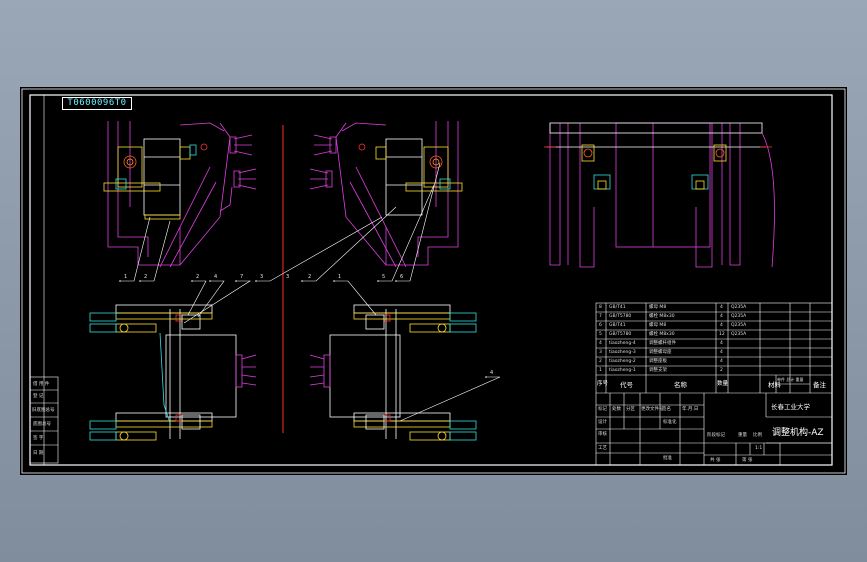 The width and height of the screenshot is (867, 562). I want to click on bom-row-code: tiaozheng-4, so click(622, 343).